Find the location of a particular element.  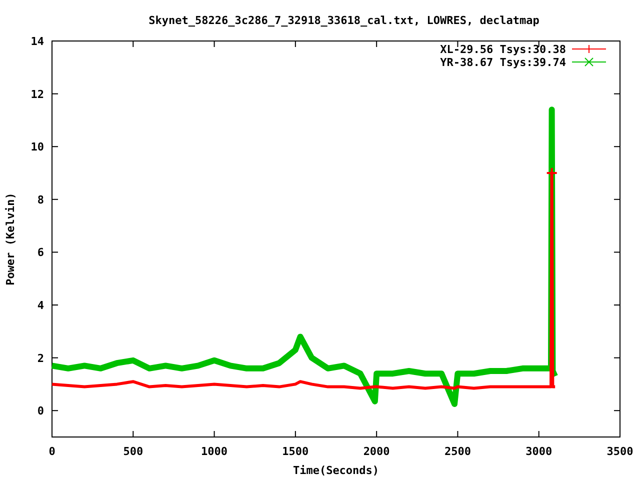

x-tick-label: 0 is located at coordinates (52, 451).